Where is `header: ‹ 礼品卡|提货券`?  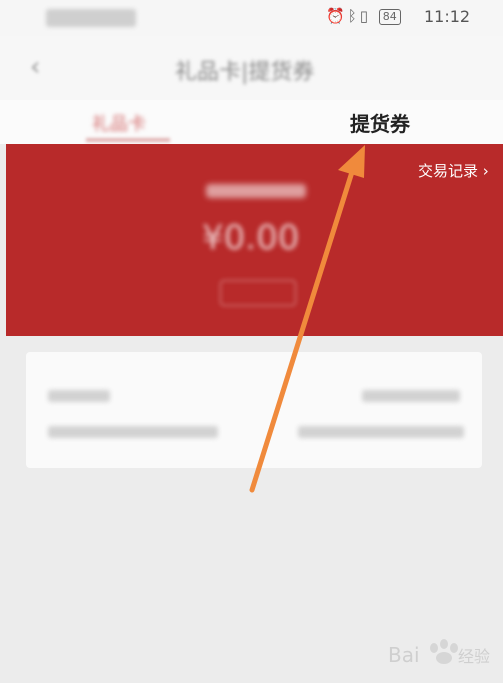
header: ‹ 礼品卡|提货券 is located at coordinates (251, 68).